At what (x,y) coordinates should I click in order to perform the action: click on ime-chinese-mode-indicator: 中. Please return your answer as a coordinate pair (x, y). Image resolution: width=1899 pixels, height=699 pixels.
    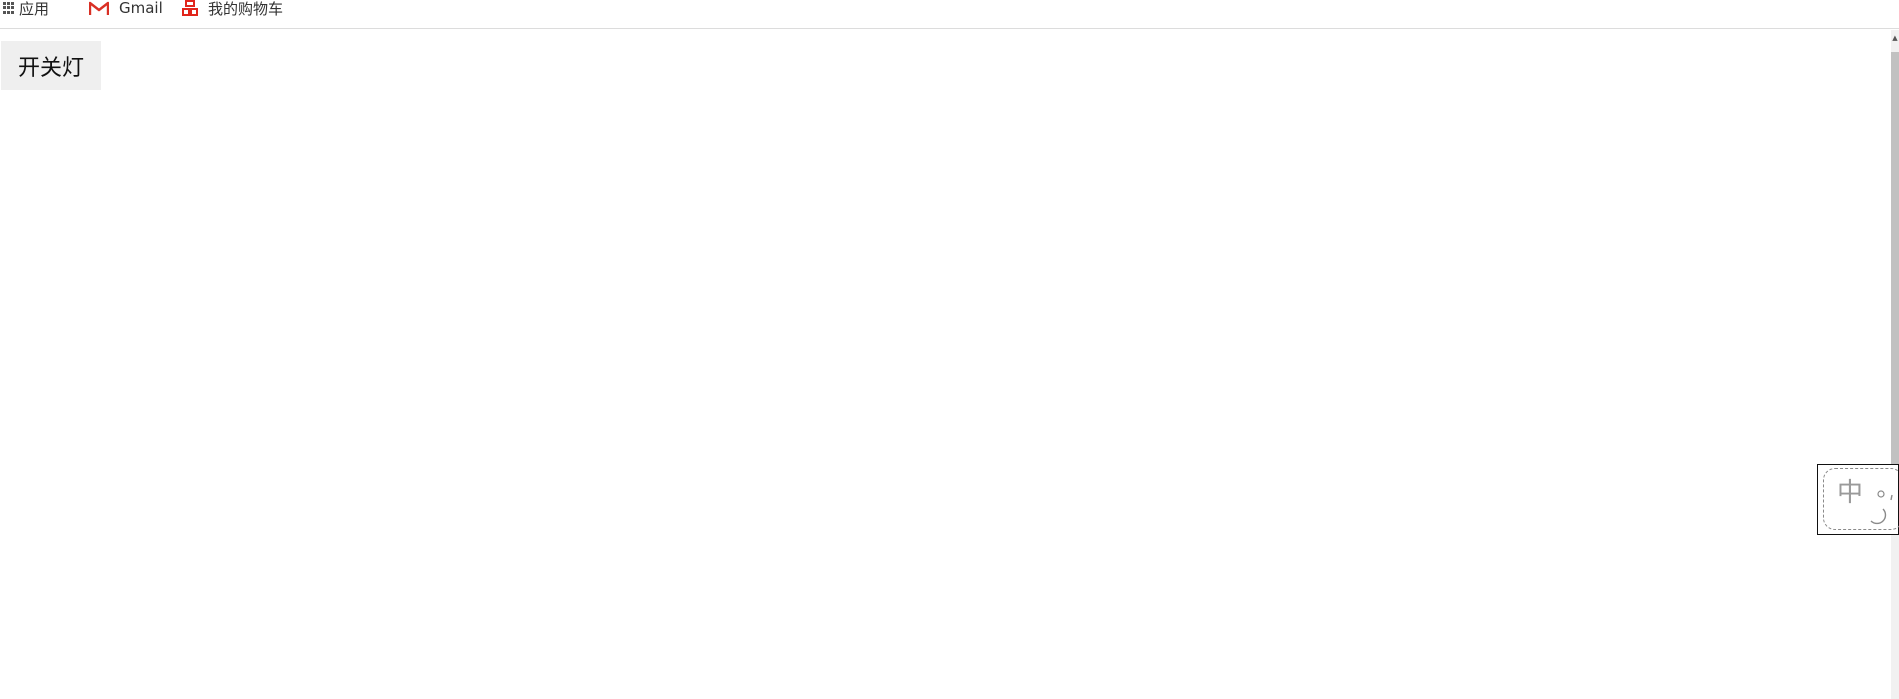
    Looking at the image, I should click on (1850, 493).